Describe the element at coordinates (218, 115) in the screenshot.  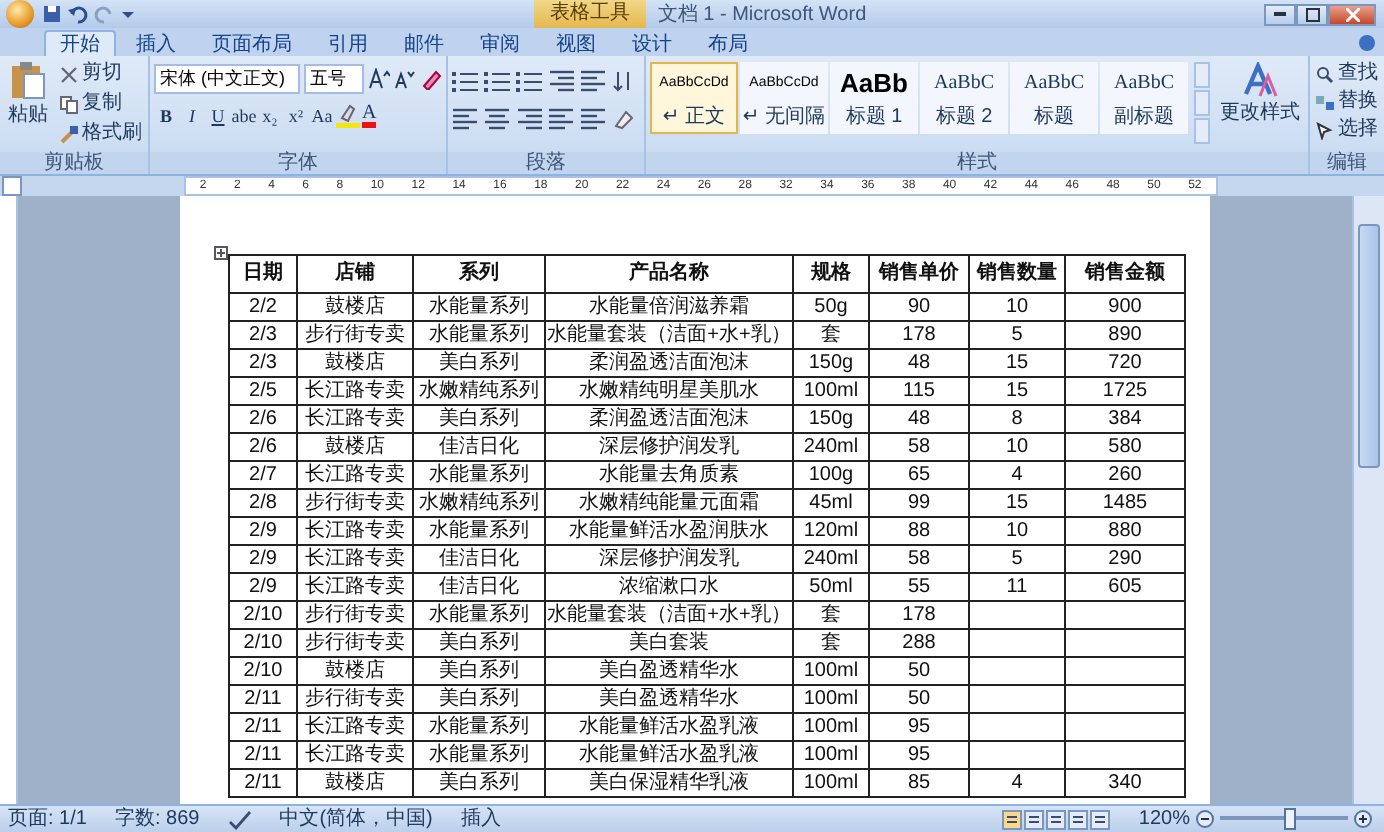
I see `format-button: U` at that location.